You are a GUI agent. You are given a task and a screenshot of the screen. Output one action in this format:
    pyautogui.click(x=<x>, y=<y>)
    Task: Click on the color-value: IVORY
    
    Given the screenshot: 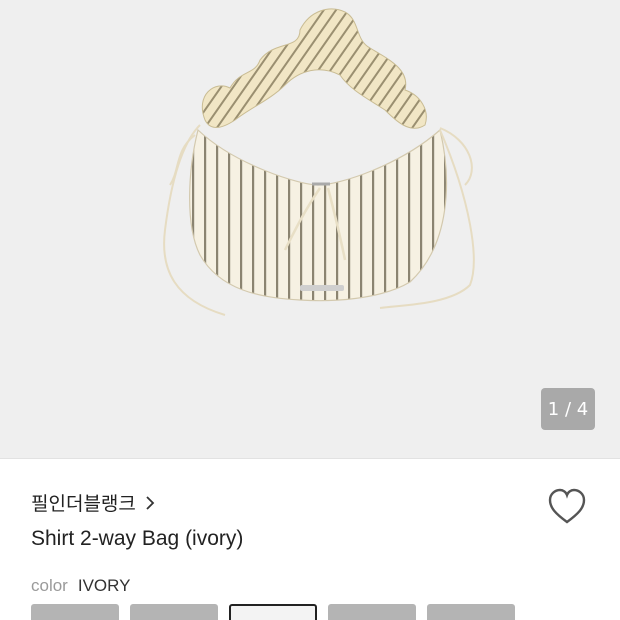 What is the action you would take?
    pyautogui.click(x=104, y=585)
    